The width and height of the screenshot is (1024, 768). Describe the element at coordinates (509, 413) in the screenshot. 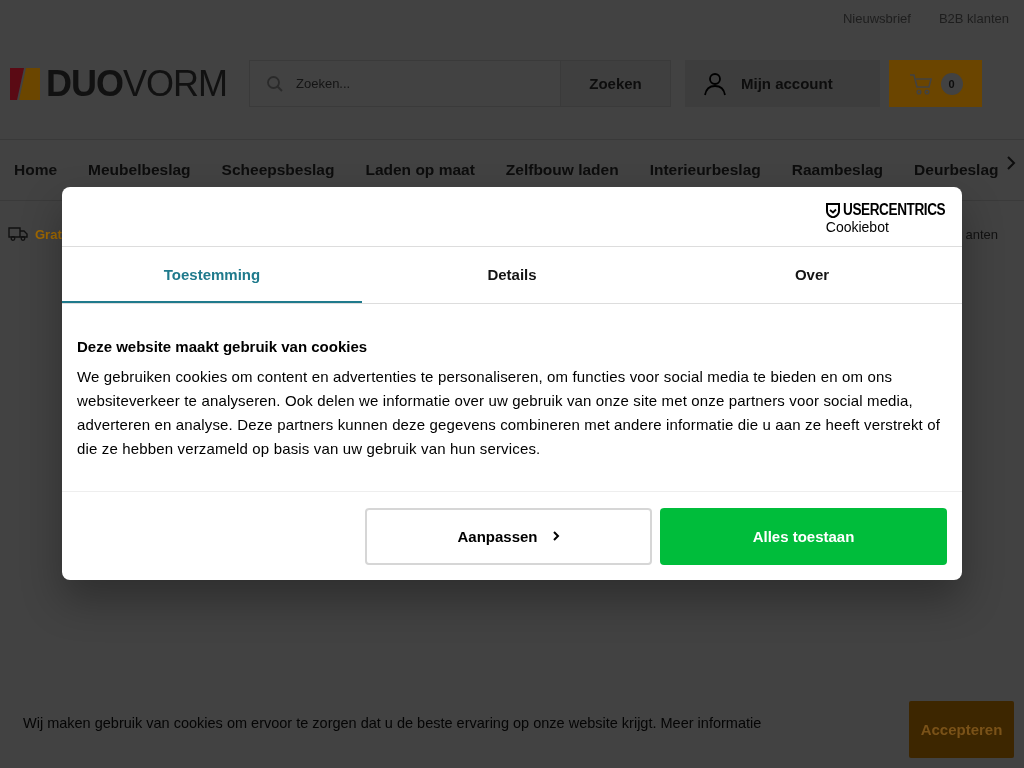

I see `dialog-body-text: We gebruiken cookies om content en advertenties te personaliseren, om functies voor social media te bieden en om ons websiteverkeer te analyseren. Ook delen we informatie over uw gebruik van onze site met onze partners voor social media, adverteren en analyse. Deze partners kunnen deze gegevens combineren met andere informatie die u aan ze heeft verstrekt of die ze hebben verzameld op basis van uw gebruik van hun services.` at that location.